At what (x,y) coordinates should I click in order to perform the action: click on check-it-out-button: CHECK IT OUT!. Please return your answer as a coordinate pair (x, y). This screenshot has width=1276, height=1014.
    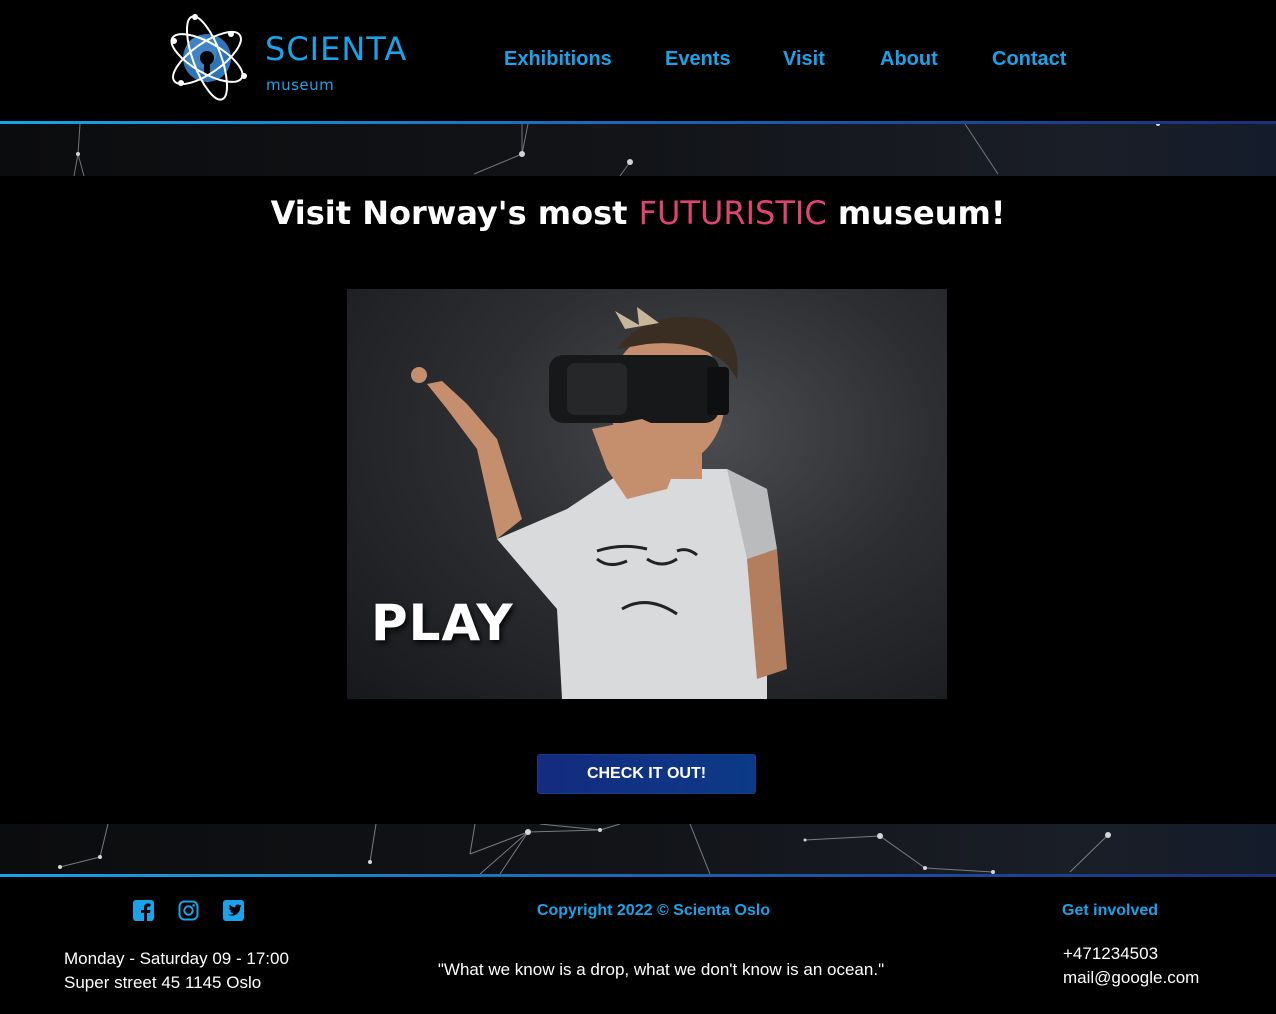
    Looking at the image, I should click on (646, 774).